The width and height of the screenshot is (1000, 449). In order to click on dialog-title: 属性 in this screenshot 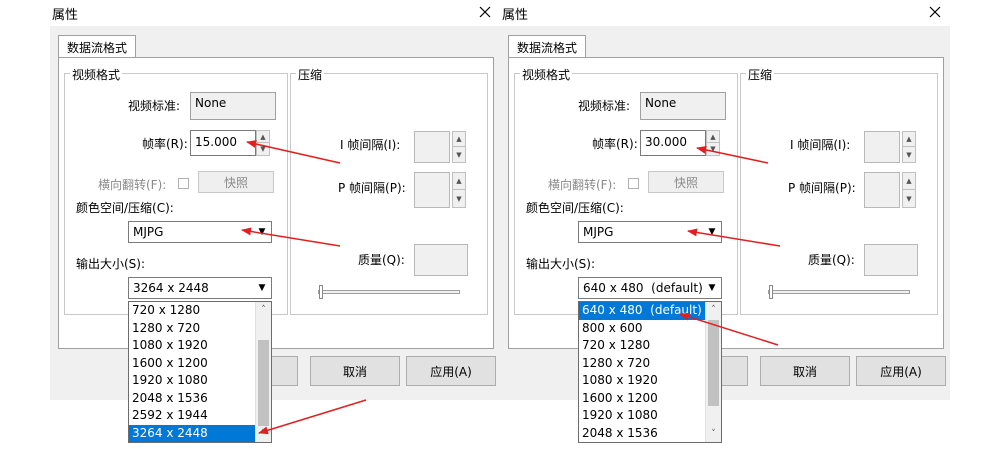, I will do `click(515, 15)`.